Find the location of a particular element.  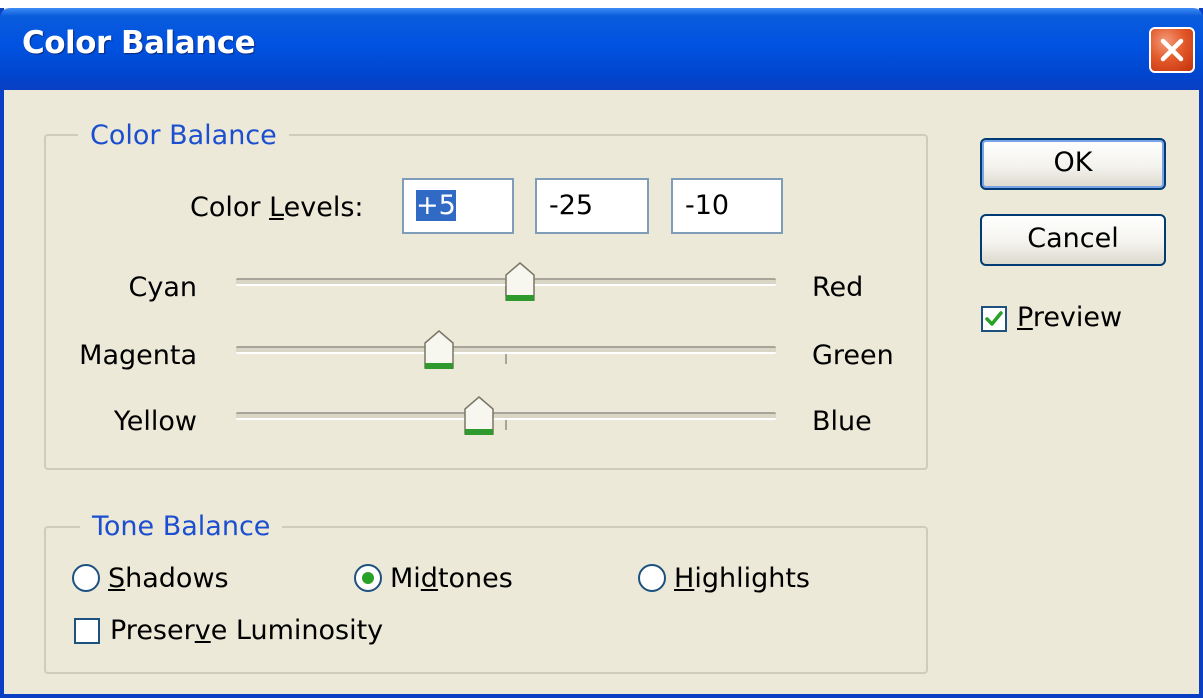

color-balance-group-label: Color Balance is located at coordinates (183, 136).